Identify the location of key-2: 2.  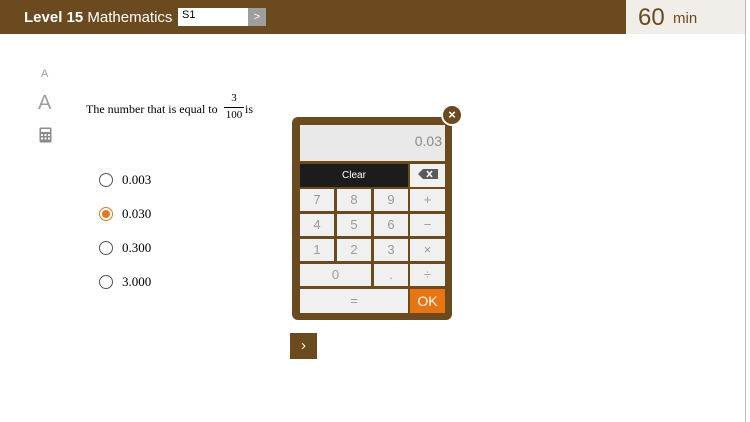
(354, 250).